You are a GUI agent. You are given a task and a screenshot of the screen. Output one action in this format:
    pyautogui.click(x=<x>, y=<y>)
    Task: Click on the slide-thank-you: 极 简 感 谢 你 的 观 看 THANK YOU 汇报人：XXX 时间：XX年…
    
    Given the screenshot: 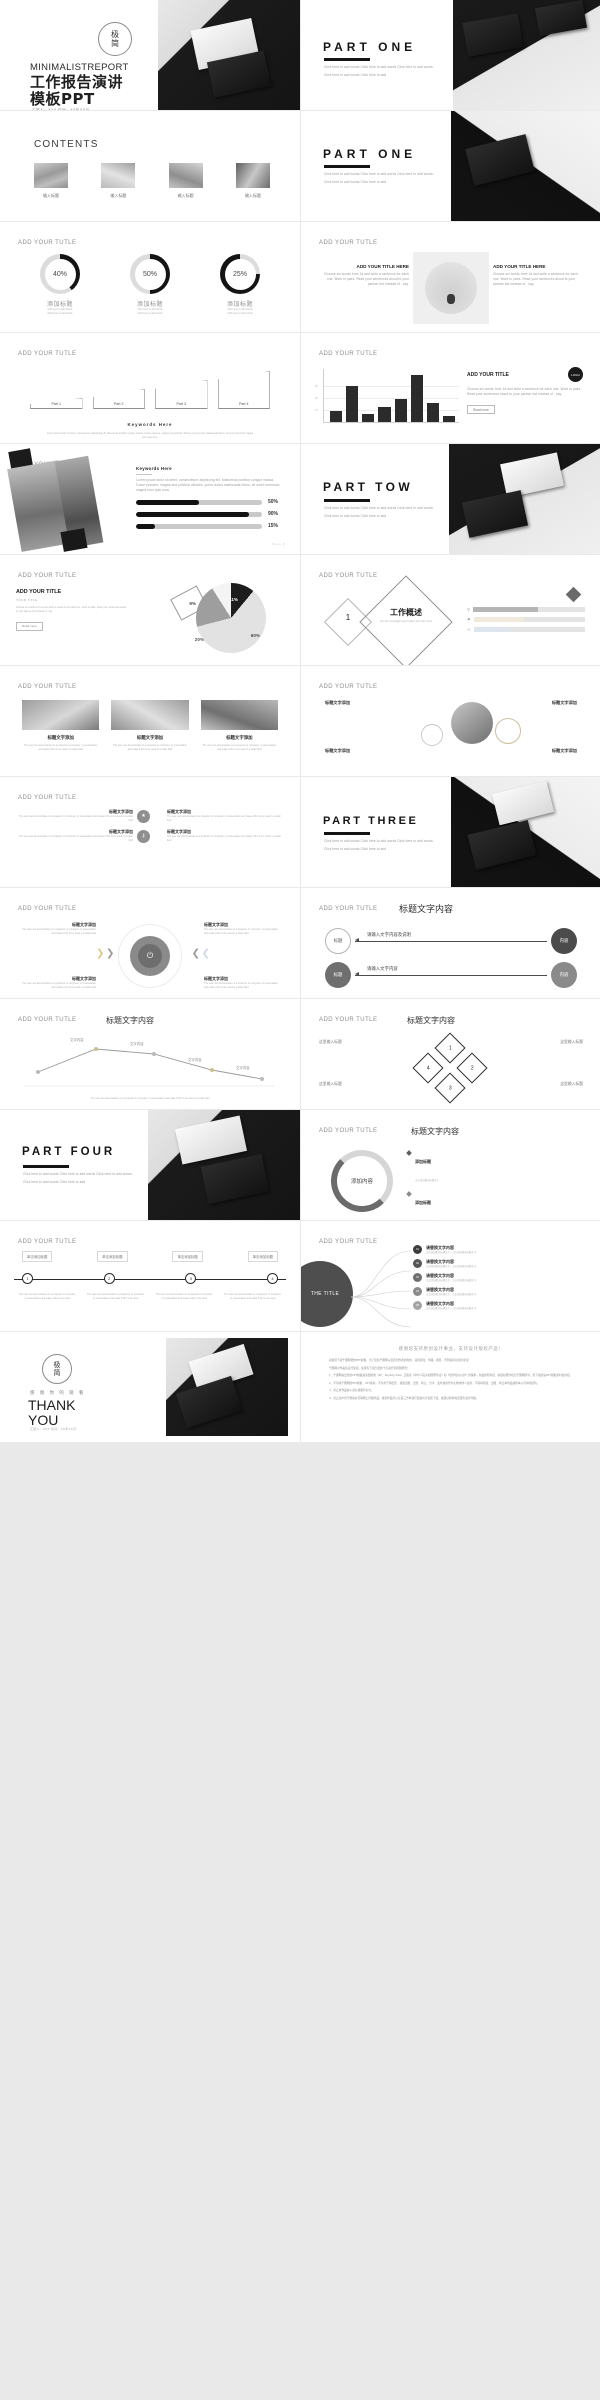 What is the action you would take?
    pyautogui.click(x=150, y=1387)
    